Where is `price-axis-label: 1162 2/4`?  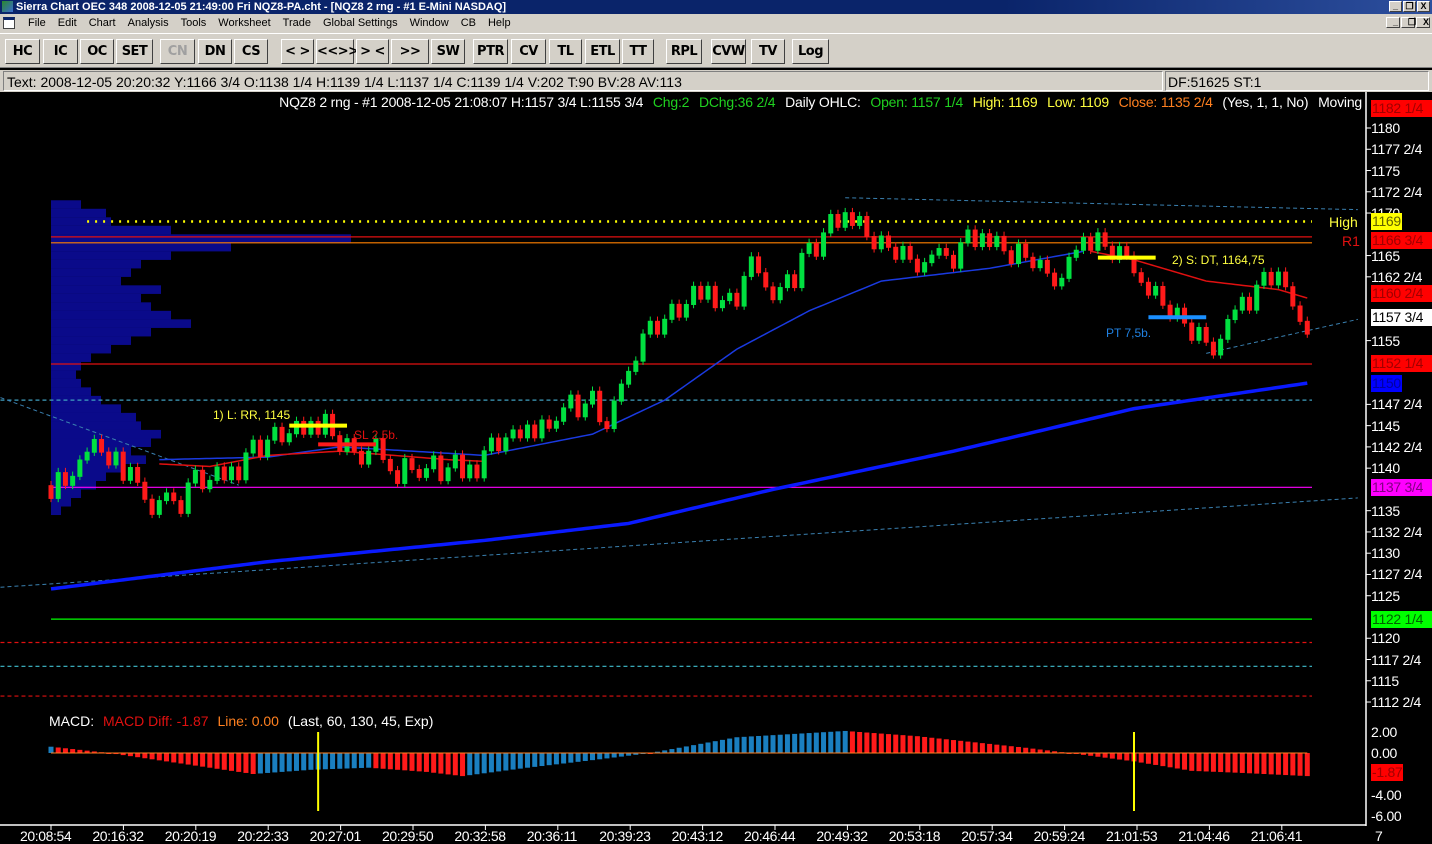
price-axis-label: 1162 2/4 is located at coordinates (1397, 276).